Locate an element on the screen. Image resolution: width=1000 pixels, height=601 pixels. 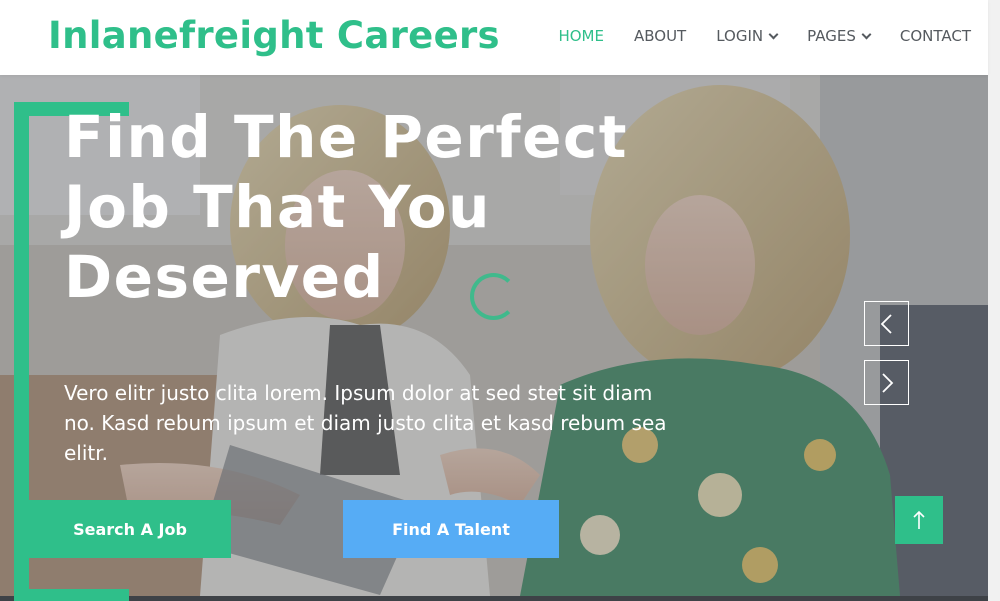
nav-login-label: LOGIN is located at coordinates (740, 36).